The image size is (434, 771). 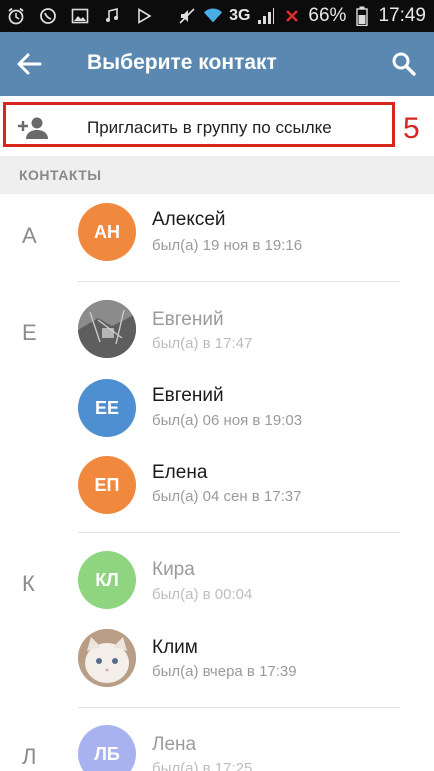 I want to click on search-button, so click(x=404, y=64).